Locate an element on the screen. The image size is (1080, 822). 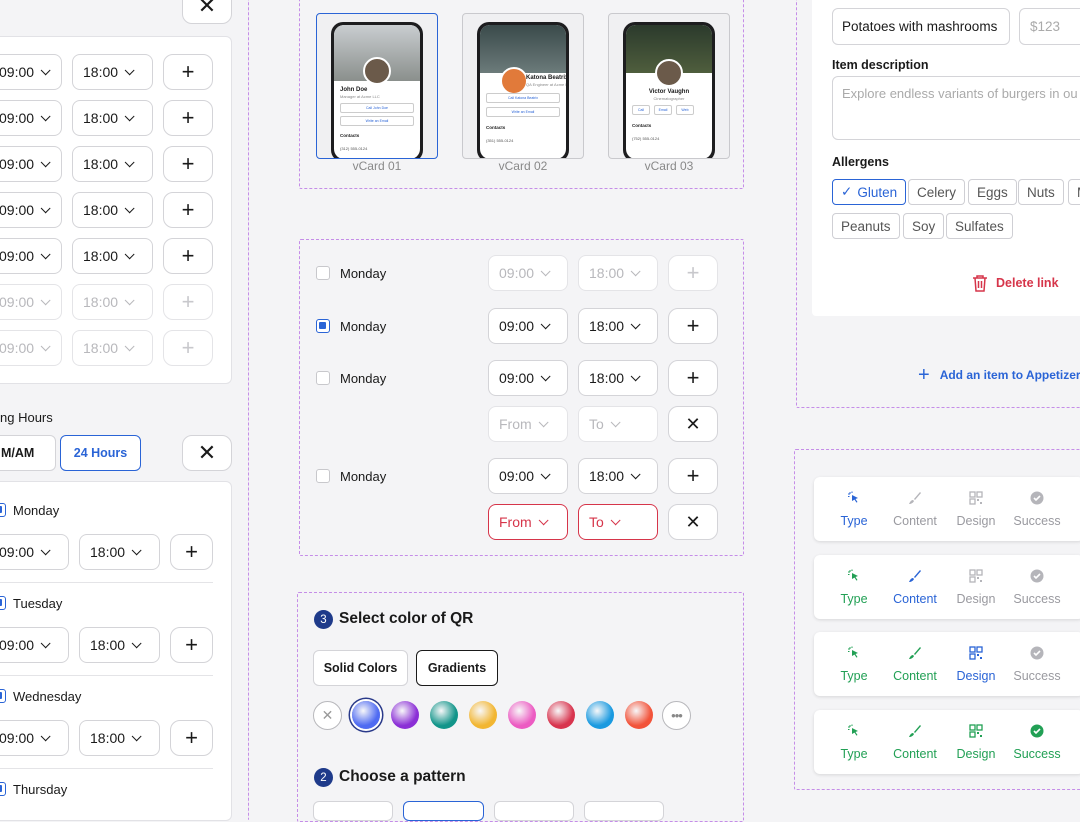
allergen-chip: Sulfates is located at coordinates (979, 226).